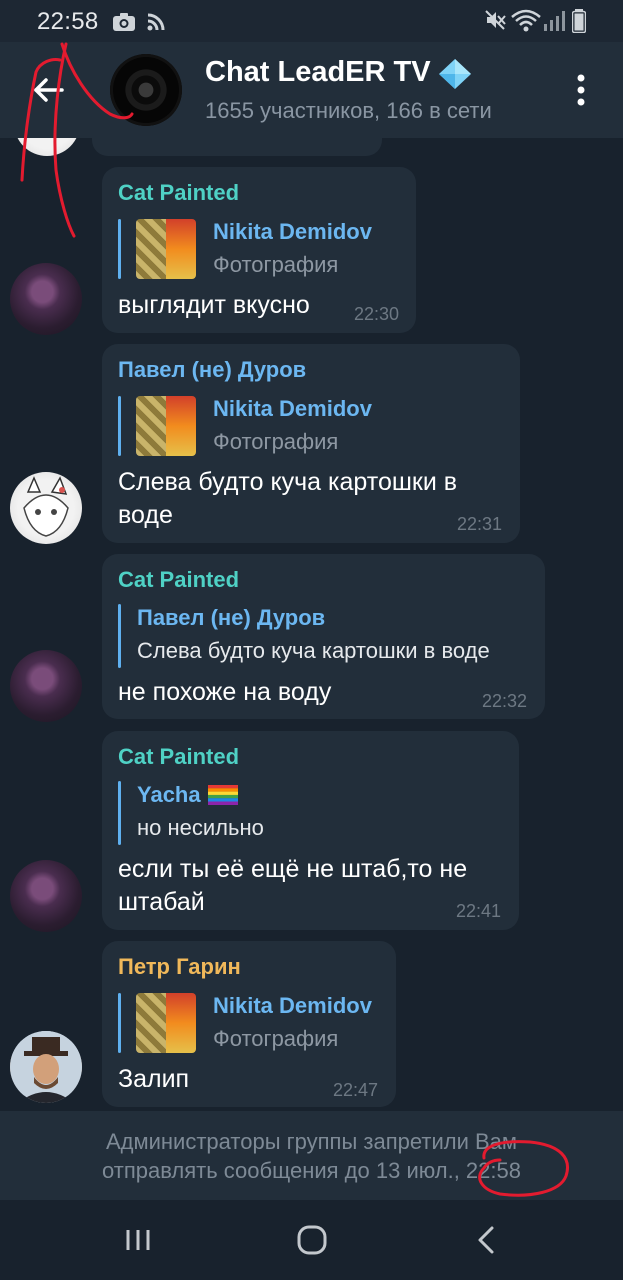 This screenshot has width=623, height=1280. What do you see at coordinates (554, 21) in the screenshot?
I see `signal-icon` at bounding box center [554, 21].